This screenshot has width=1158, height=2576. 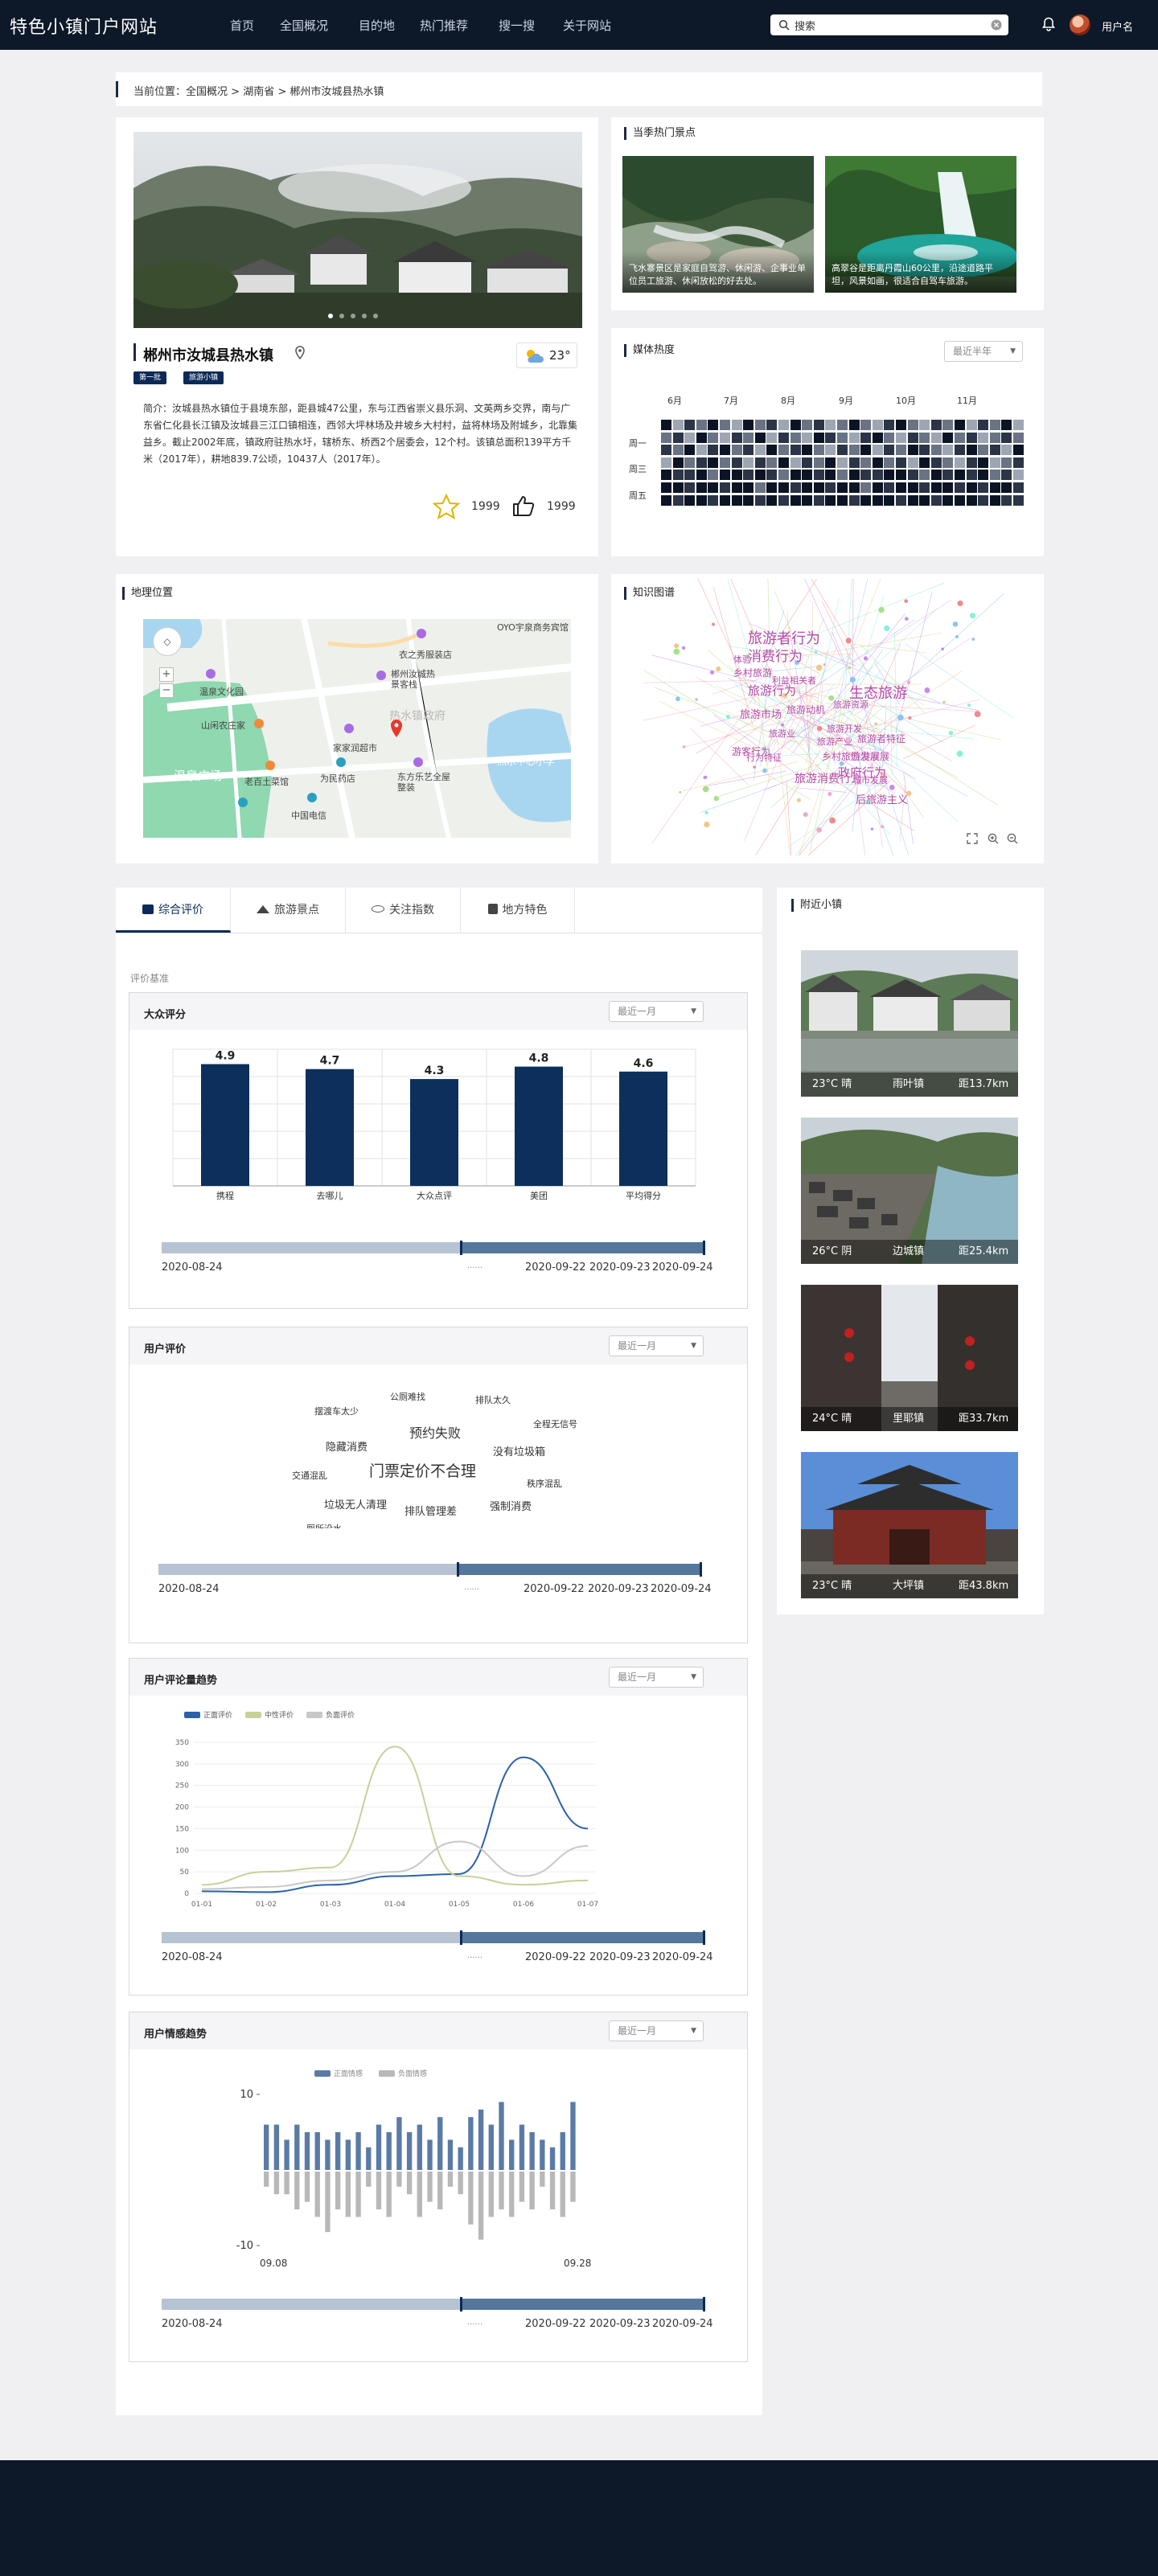 I want to click on graph-term: 旅游者特征, so click(x=881, y=739).